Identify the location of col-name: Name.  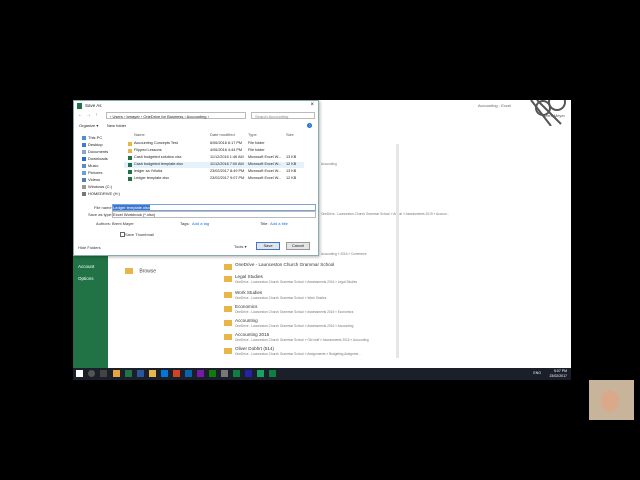
(139, 134).